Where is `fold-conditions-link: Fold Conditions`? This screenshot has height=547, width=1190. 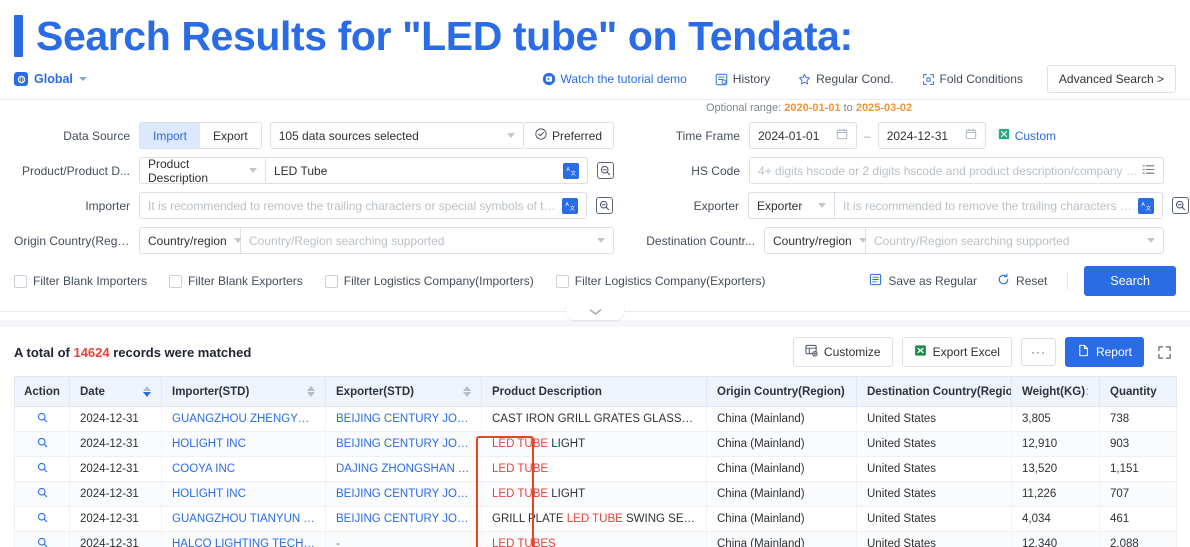 fold-conditions-link: Fold Conditions is located at coordinates (972, 79).